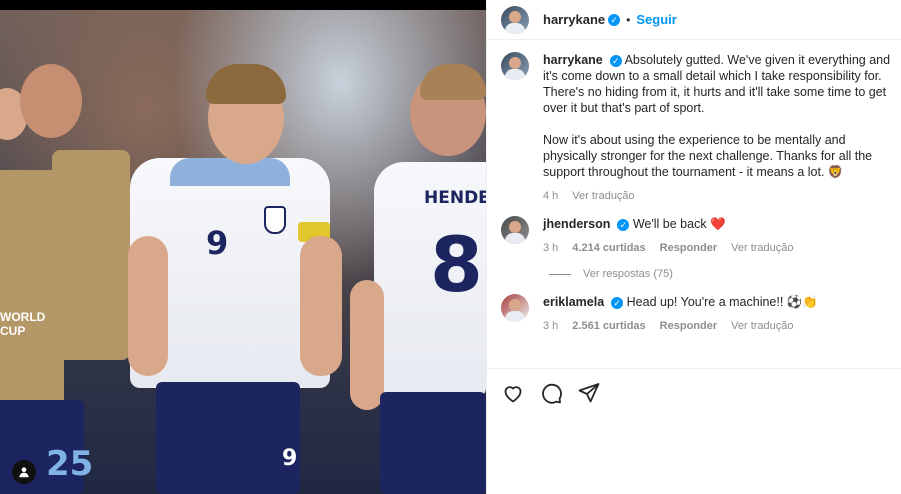 This screenshot has width=901, height=494. What do you see at coordinates (23, 324) in the screenshot?
I see `banner-text: WORLD CUP` at bounding box center [23, 324].